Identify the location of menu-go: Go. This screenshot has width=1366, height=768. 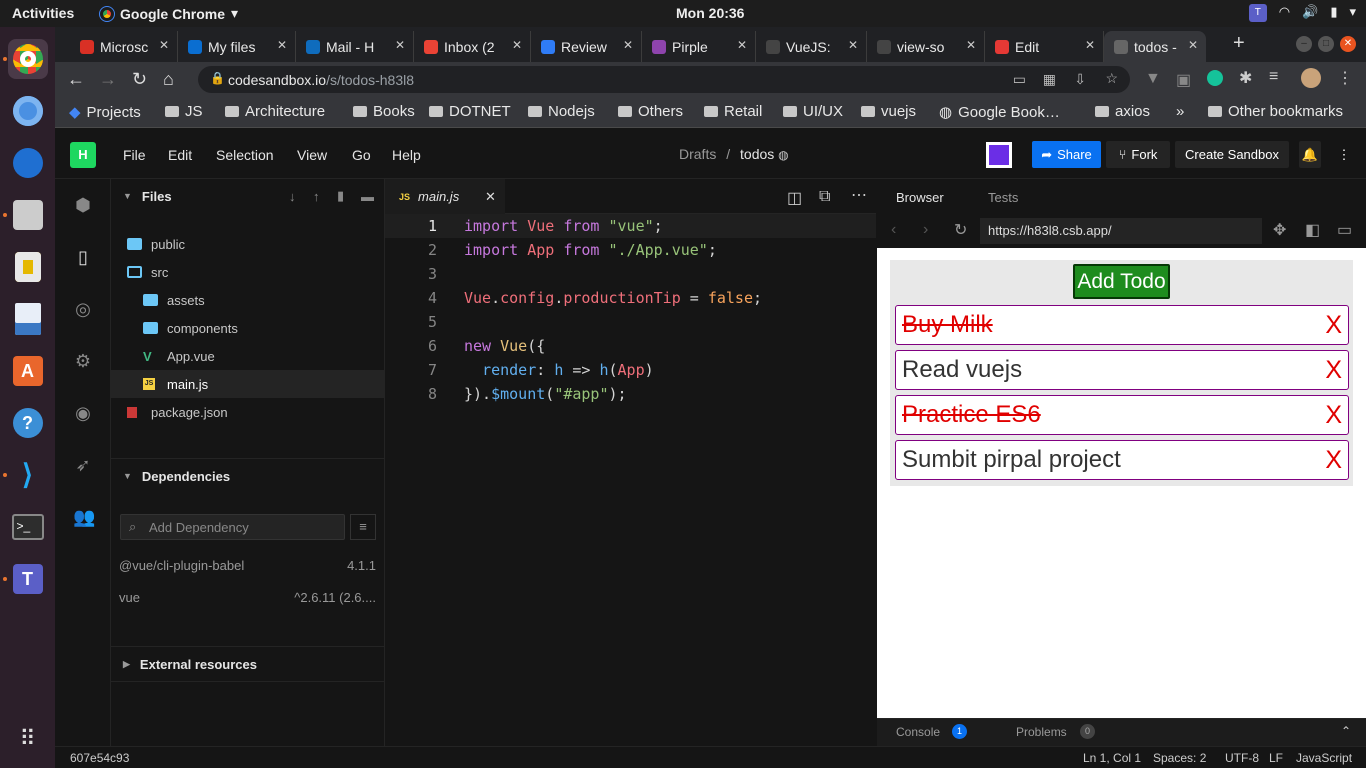
(361, 155).